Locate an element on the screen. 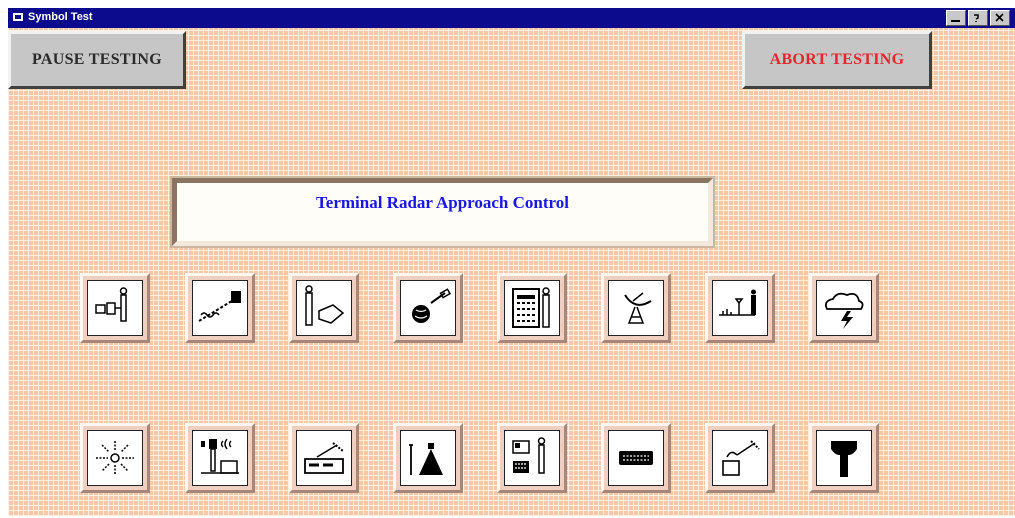 The height and width of the screenshot is (518, 1015). storm-cloud-icon is located at coordinates (844, 310).